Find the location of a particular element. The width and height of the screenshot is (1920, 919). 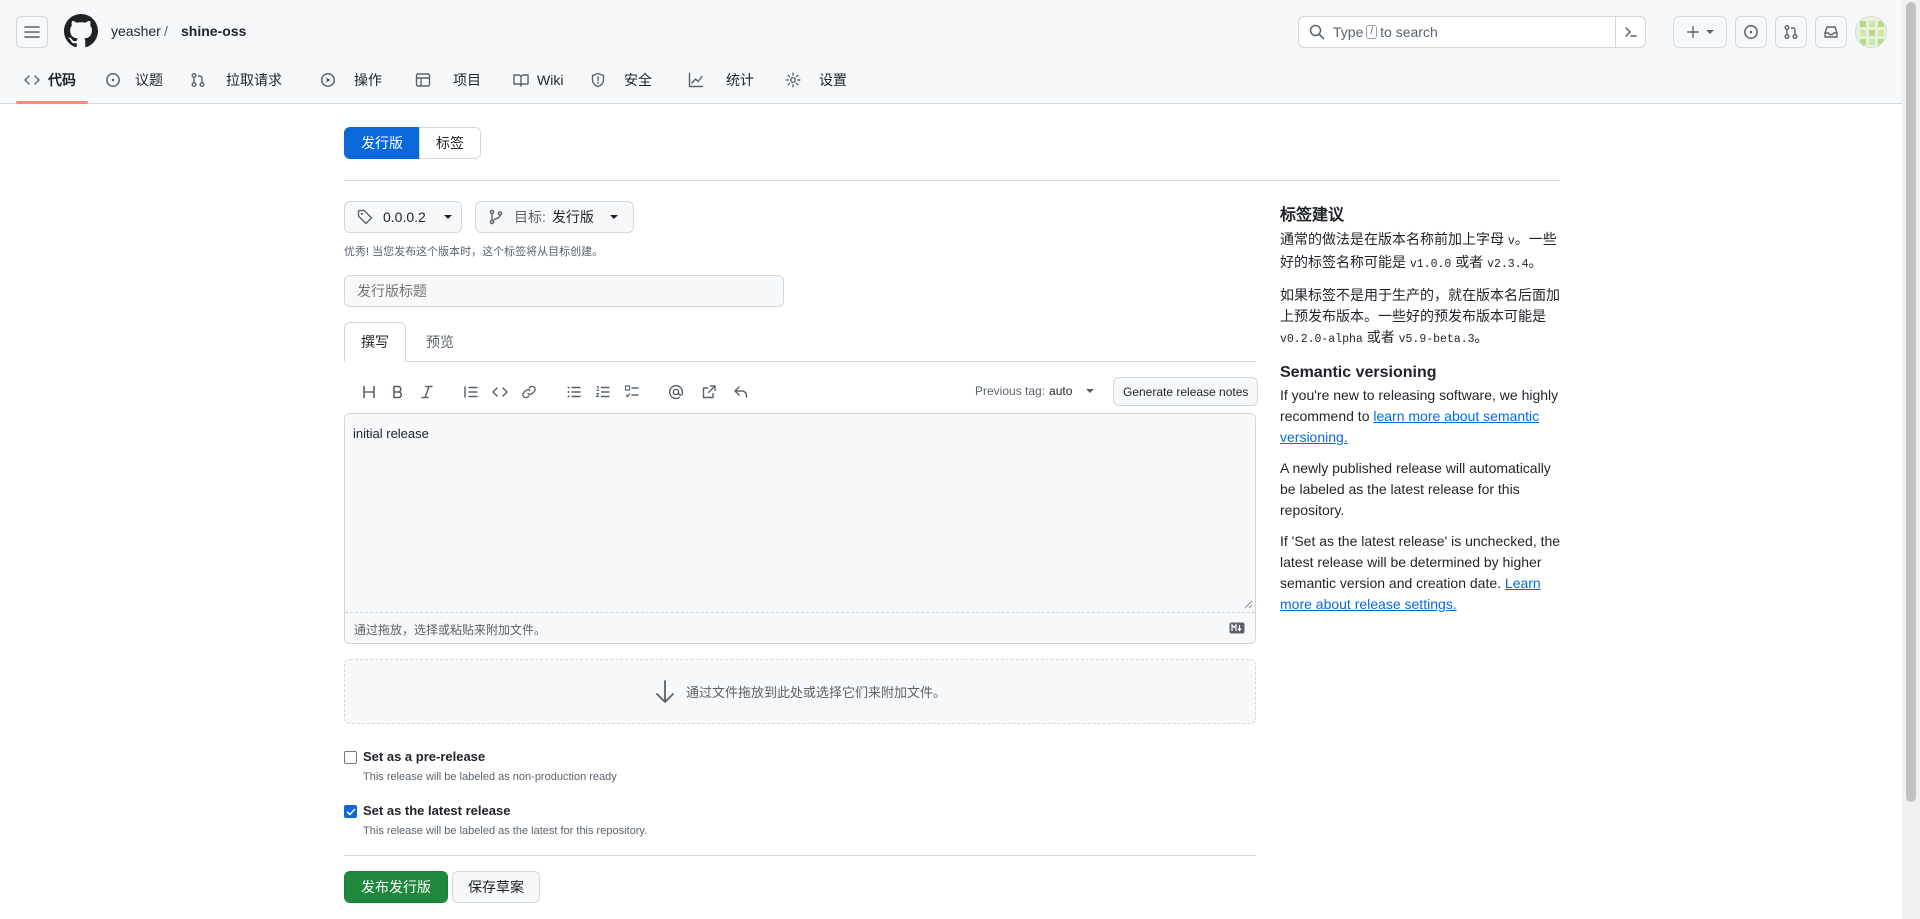

git-pull-request-icon is located at coordinates (198, 80).